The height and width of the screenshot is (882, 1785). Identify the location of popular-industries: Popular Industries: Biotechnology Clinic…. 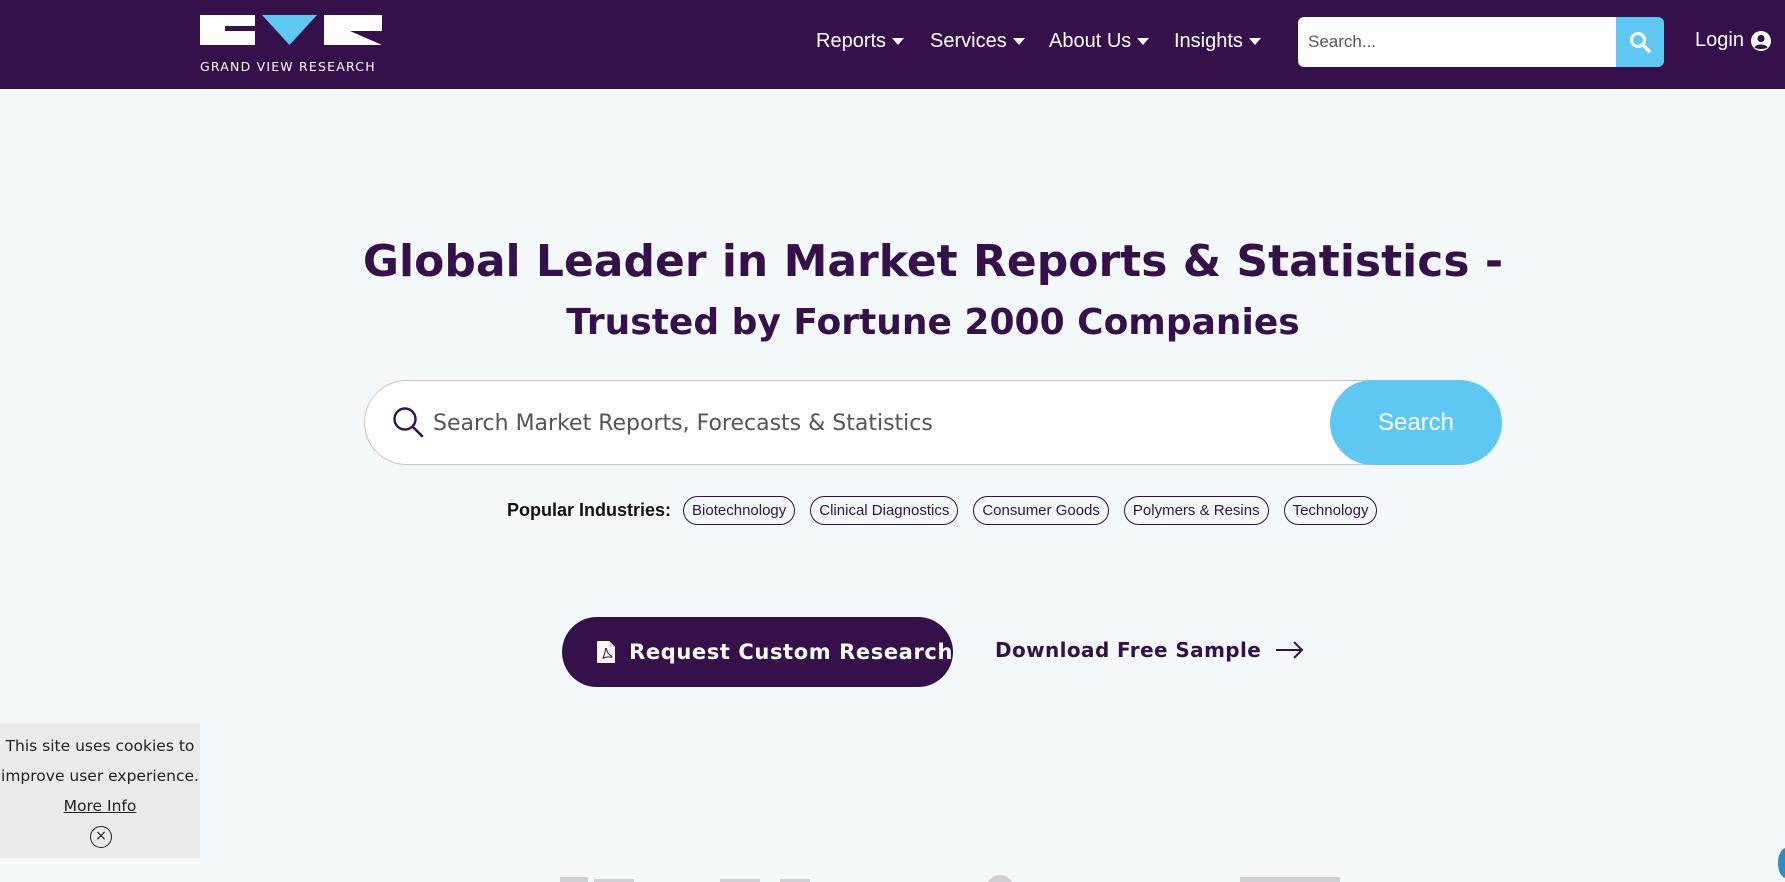
(949, 510).